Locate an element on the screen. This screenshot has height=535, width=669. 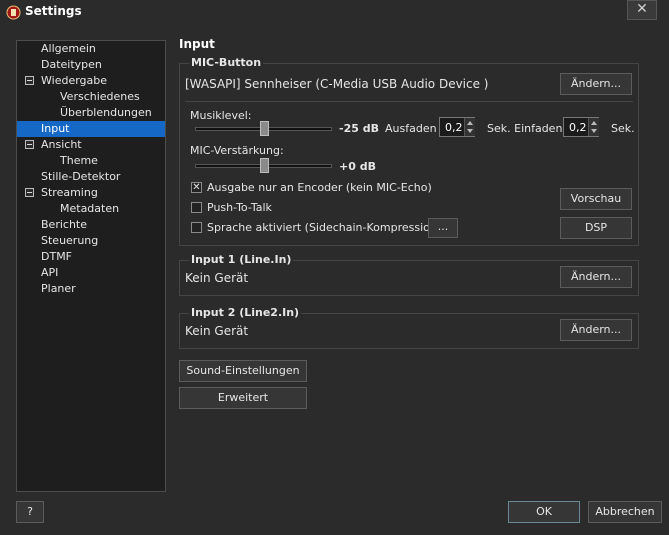
einfaden-value: 0,2 is located at coordinates (578, 127).